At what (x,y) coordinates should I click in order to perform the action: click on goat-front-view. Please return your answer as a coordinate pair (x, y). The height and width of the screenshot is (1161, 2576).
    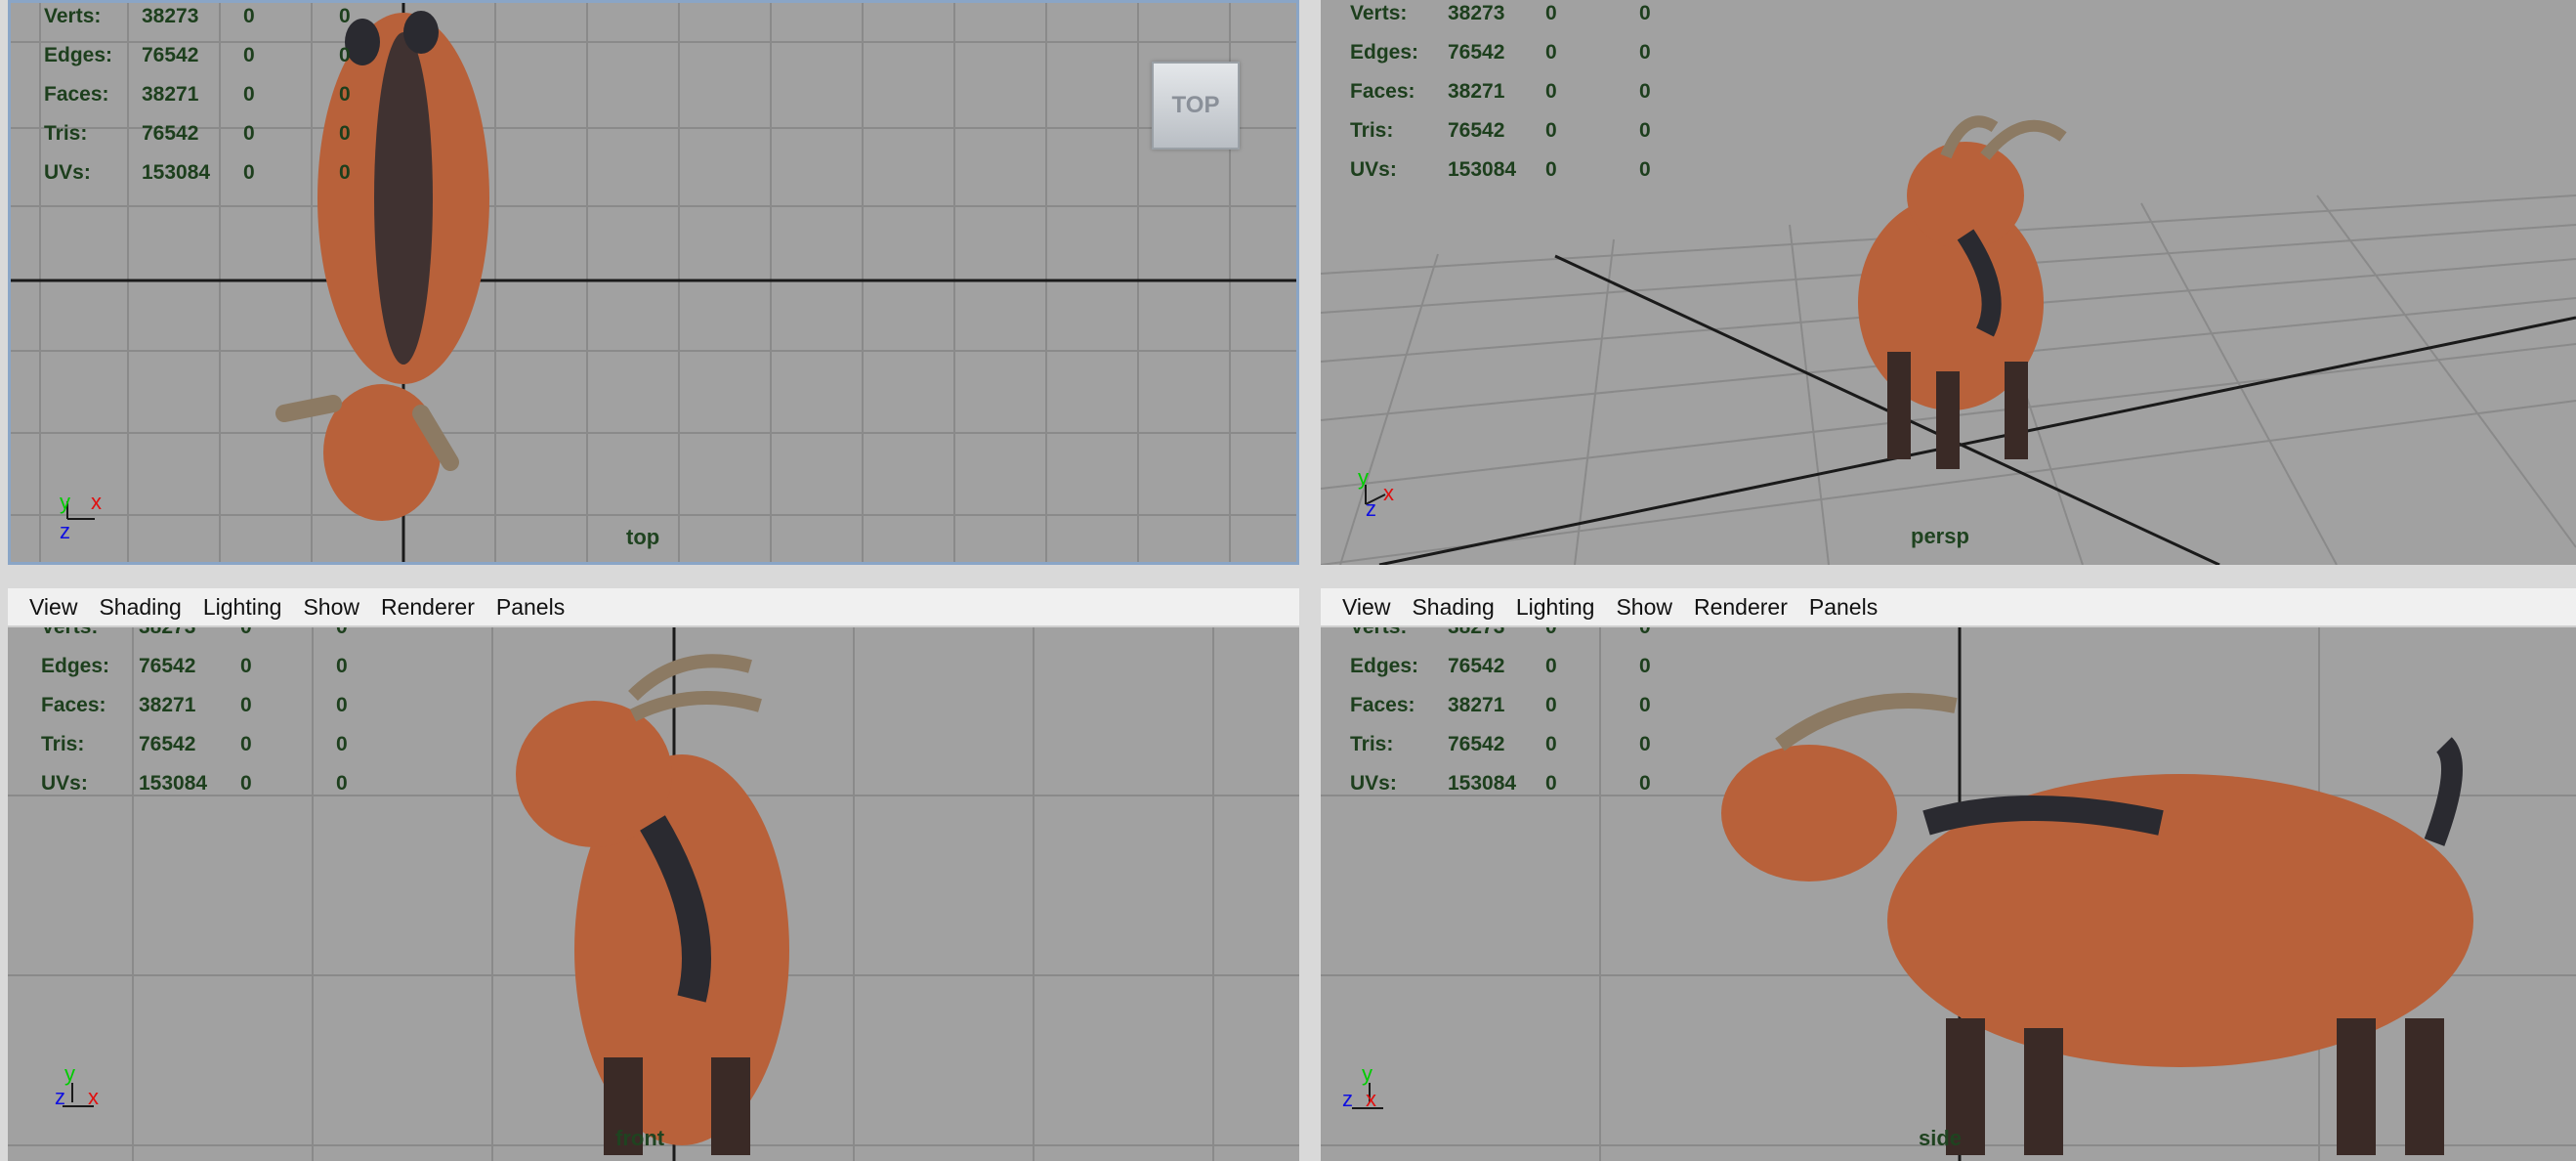
    Looking at the image, I should click on (652, 904).